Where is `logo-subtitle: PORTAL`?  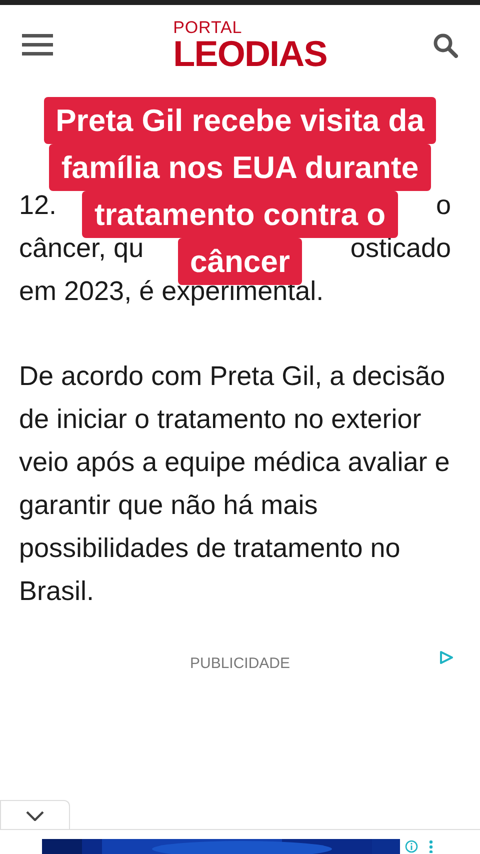
logo-subtitle: PORTAL is located at coordinates (207, 27).